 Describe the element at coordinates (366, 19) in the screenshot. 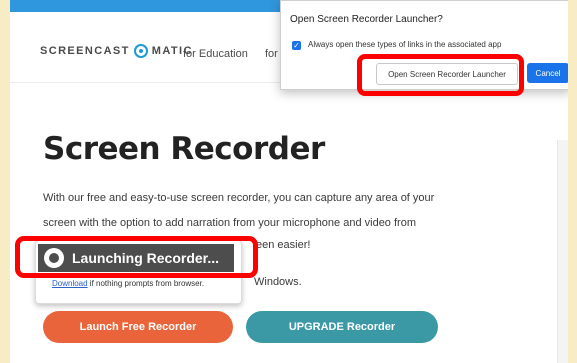

I see `dialog-title: Open Screen Recorder Launcher?` at that location.